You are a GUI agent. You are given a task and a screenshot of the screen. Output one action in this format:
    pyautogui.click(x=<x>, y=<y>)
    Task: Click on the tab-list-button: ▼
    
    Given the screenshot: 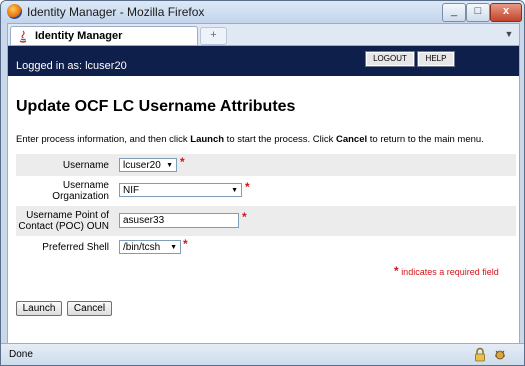 What is the action you would take?
    pyautogui.click(x=509, y=35)
    